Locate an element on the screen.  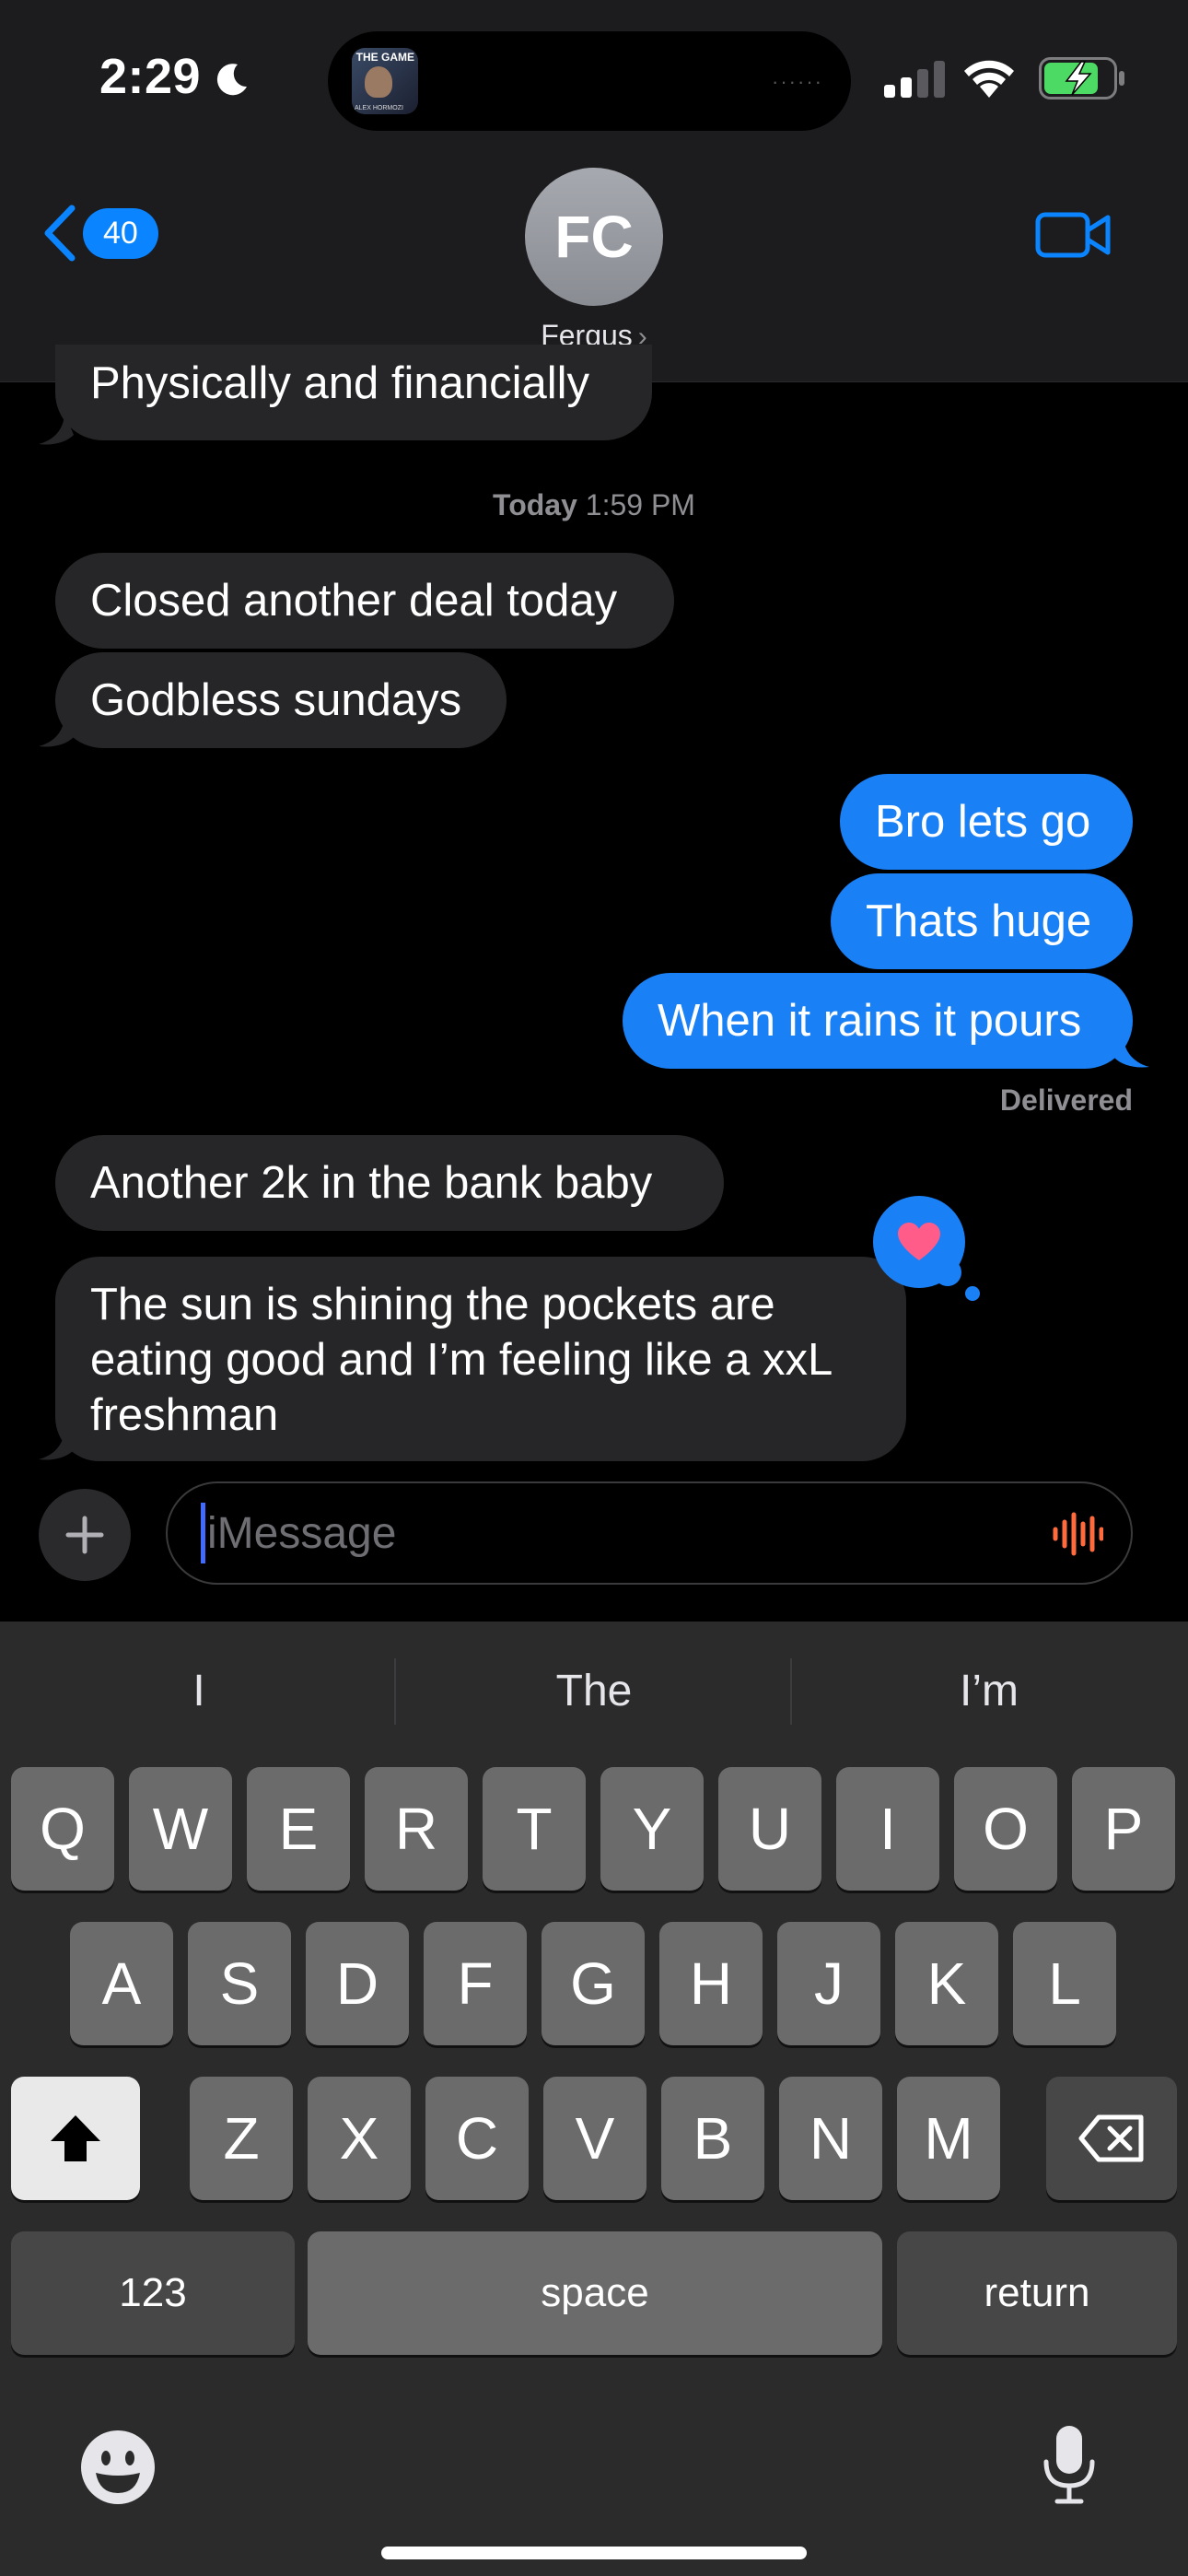
message-text: Physically and financially is located at coordinates (339, 383).